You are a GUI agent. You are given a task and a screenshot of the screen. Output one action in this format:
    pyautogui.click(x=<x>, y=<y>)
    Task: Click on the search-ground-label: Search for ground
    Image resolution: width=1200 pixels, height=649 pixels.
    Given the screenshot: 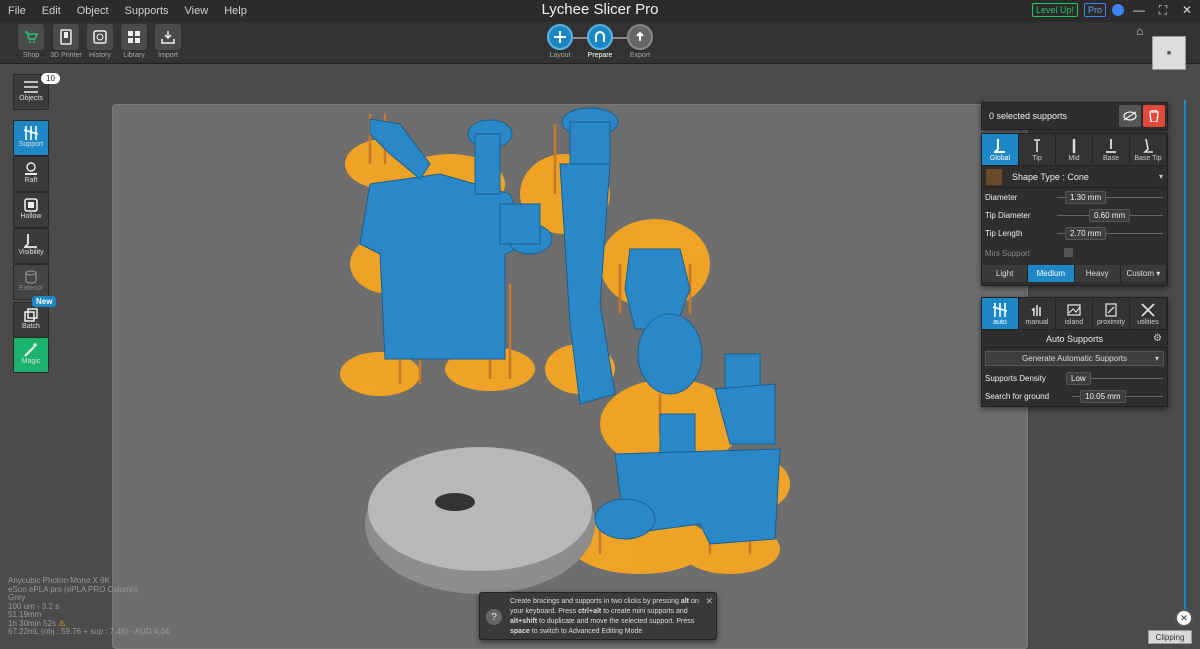 What is the action you would take?
    pyautogui.click(x=1017, y=396)
    